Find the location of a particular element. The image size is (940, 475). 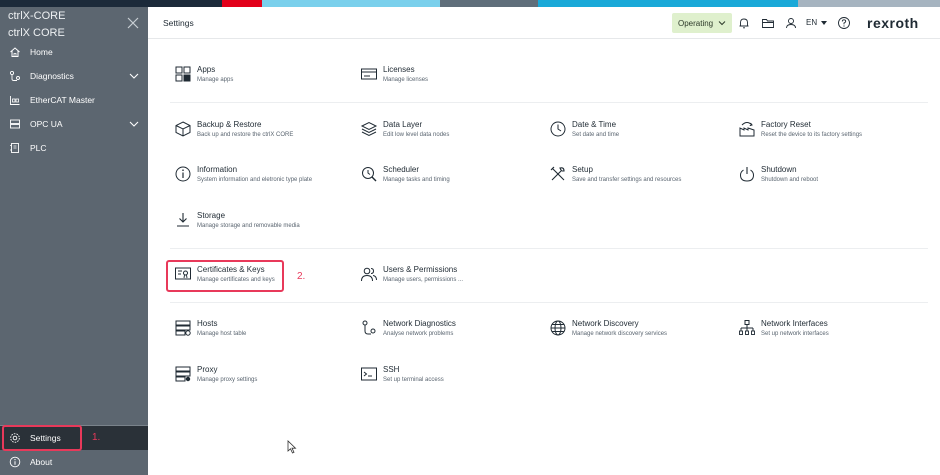

licenses-icon is located at coordinates (369, 74).